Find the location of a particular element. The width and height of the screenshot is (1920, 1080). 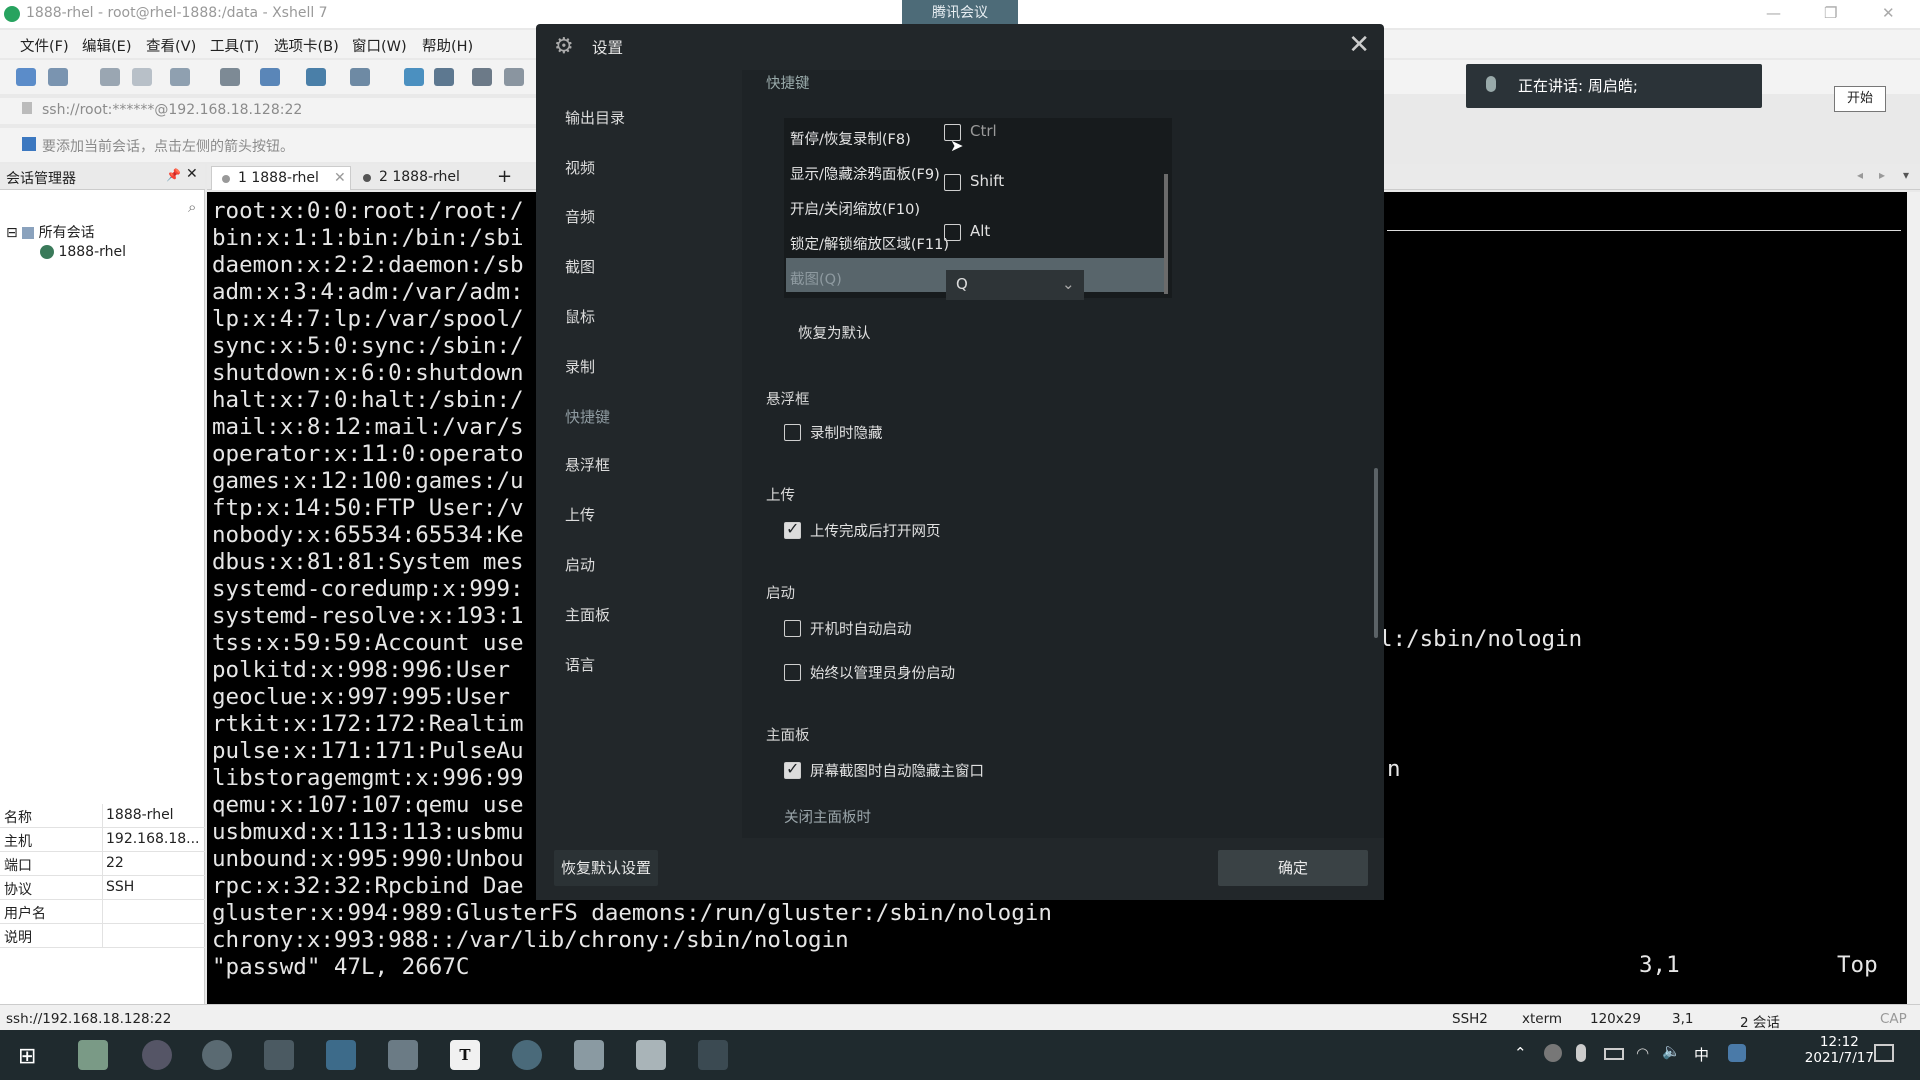

close-window-button: ✕ is located at coordinates (1888, 13).